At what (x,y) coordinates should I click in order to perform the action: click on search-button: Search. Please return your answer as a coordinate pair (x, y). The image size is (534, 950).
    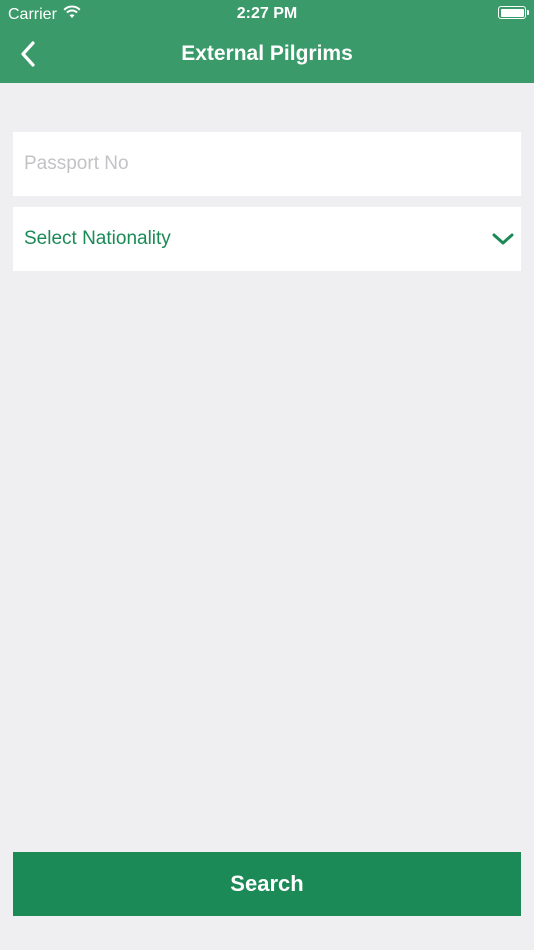
    Looking at the image, I should click on (267, 884).